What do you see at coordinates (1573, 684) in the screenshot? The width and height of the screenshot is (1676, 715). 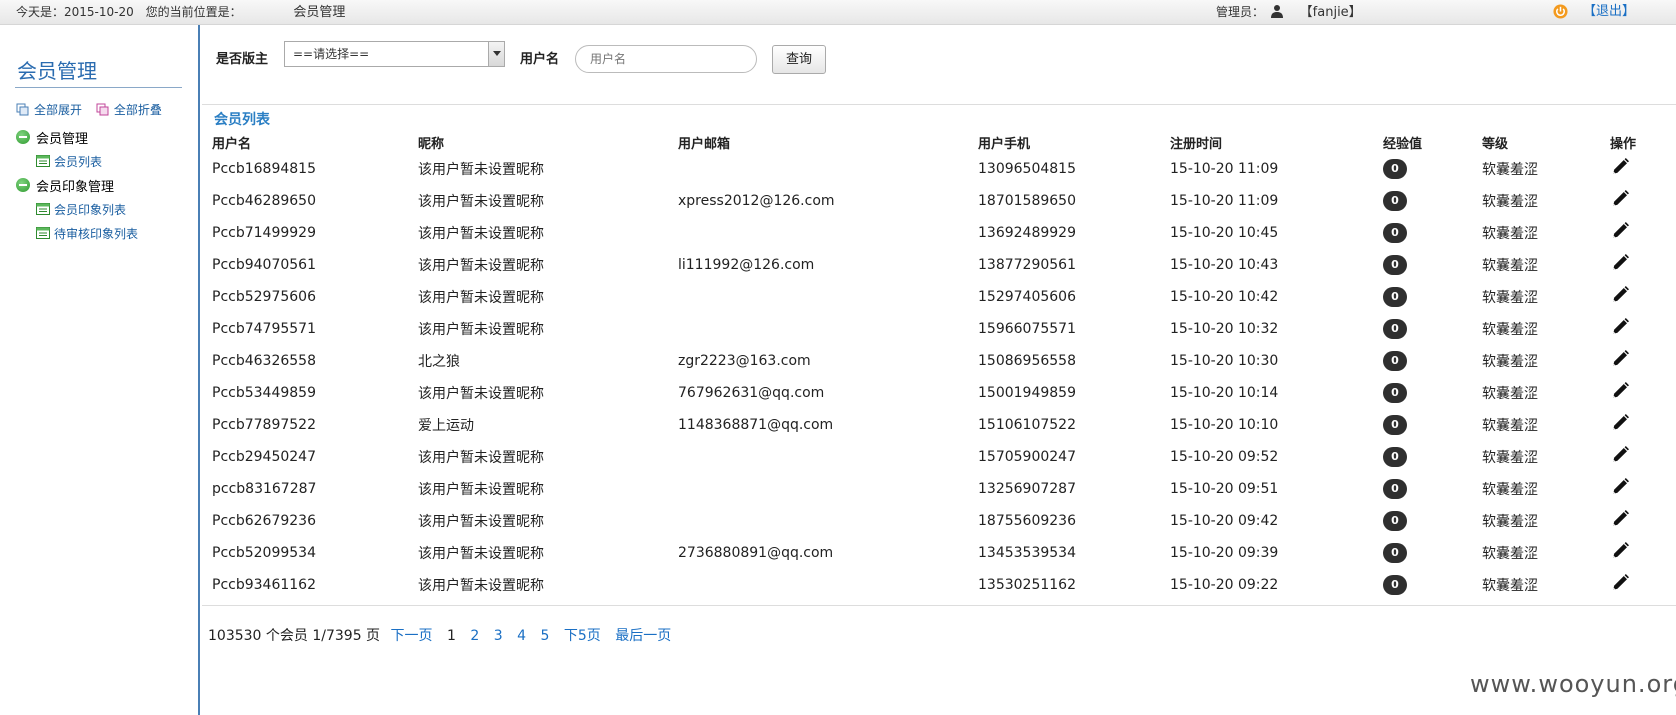 I see `watermark: www.wooyun.org` at bounding box center [1573, 684].